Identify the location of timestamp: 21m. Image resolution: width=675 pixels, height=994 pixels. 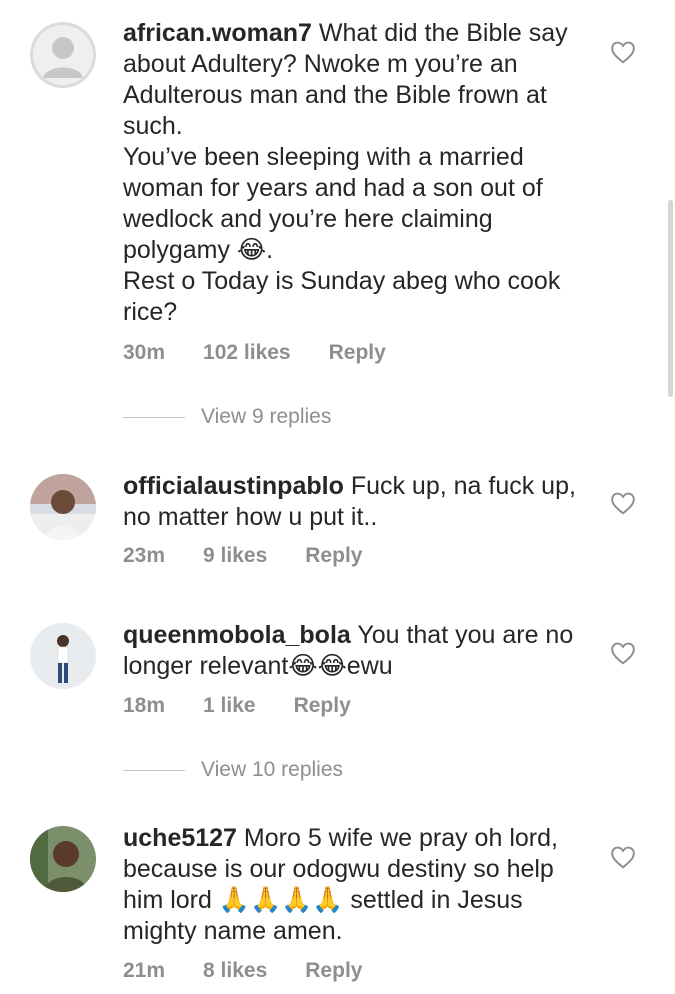
(144, 970).